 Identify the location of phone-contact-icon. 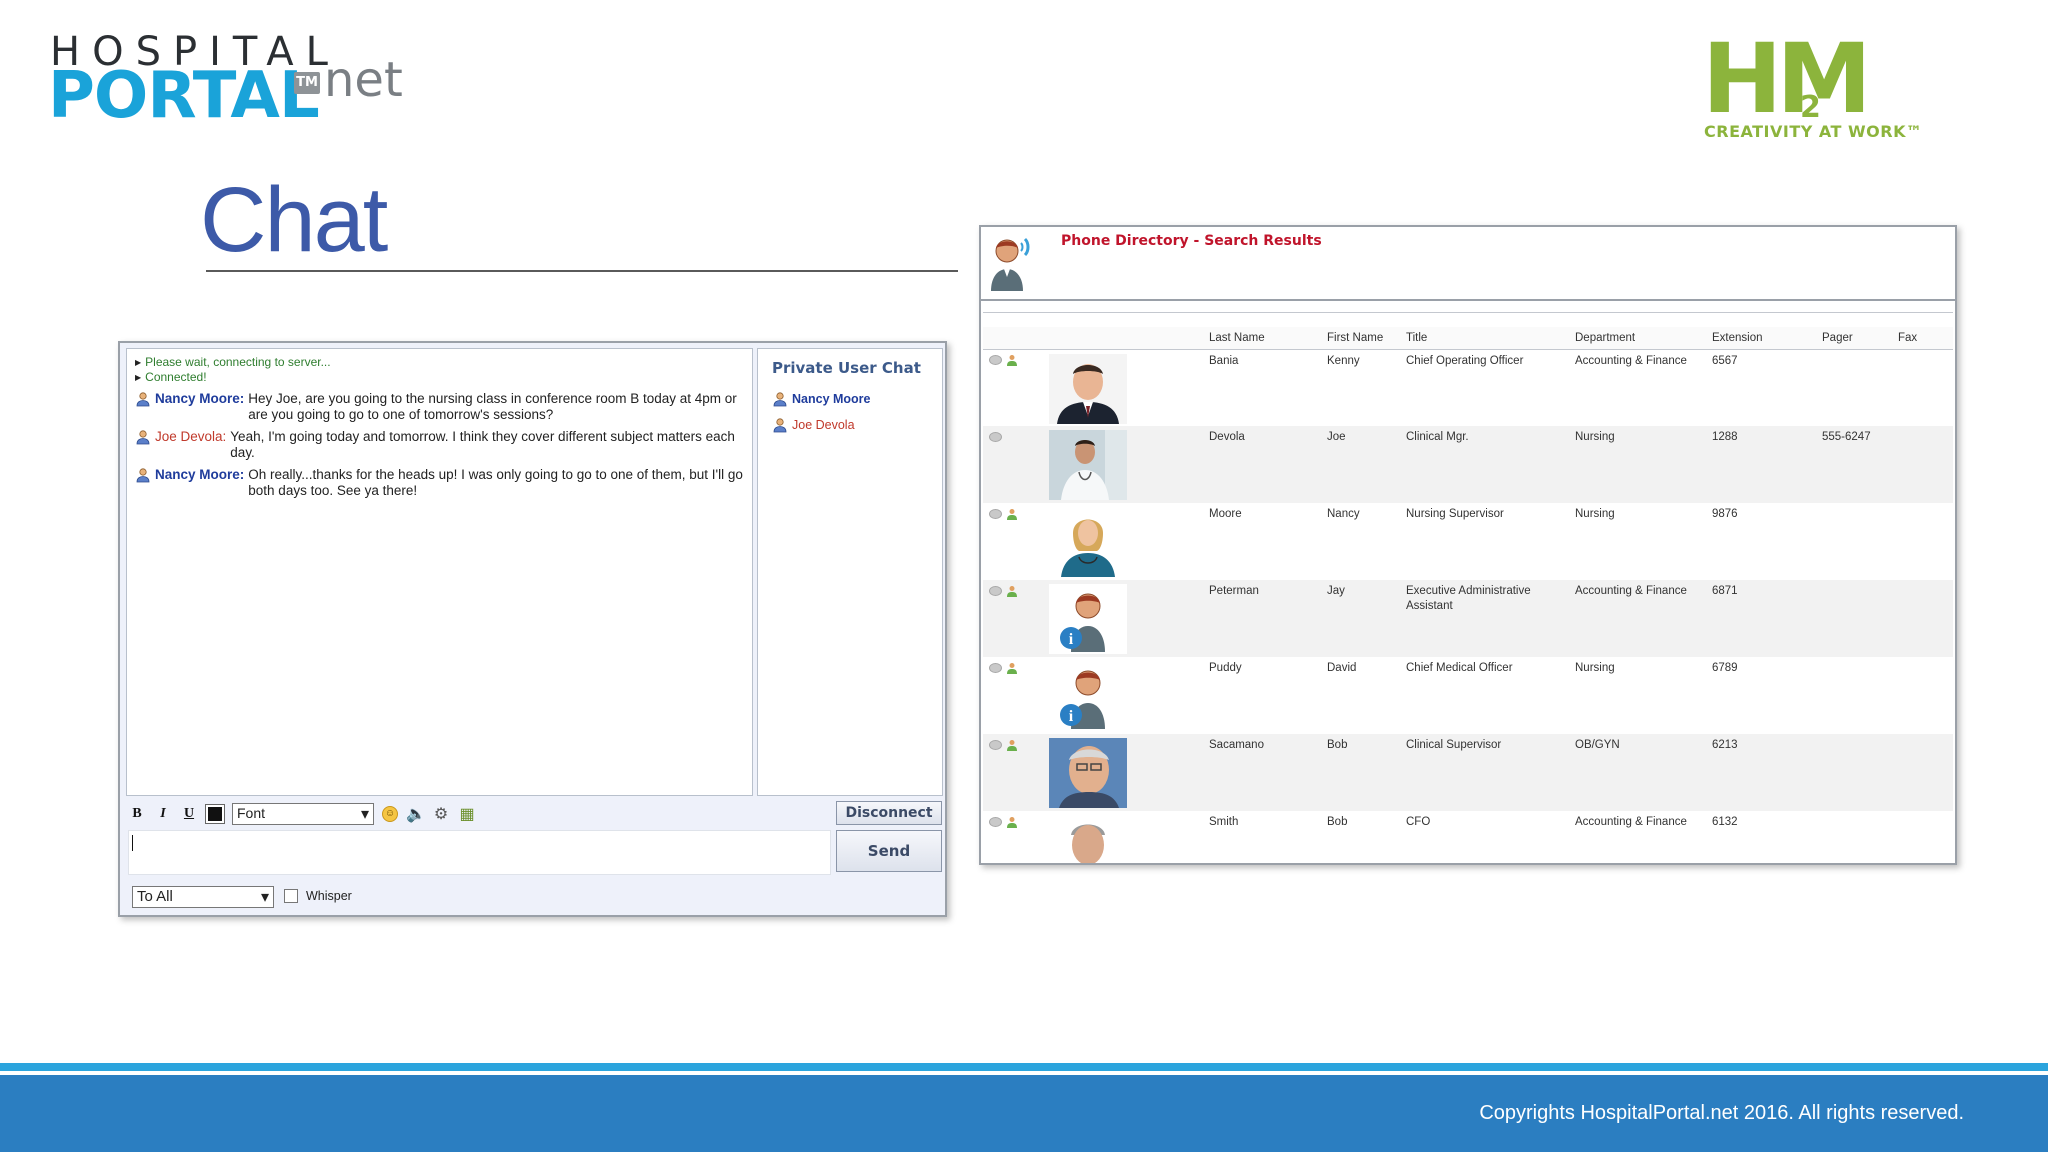
(1010, 264).